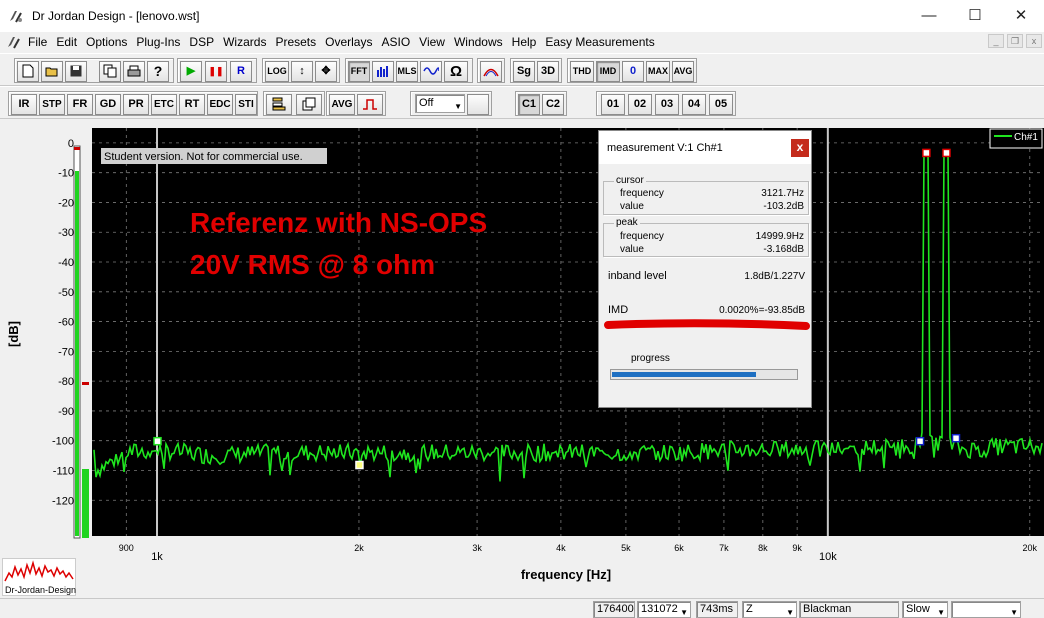 The image size is (1044, 618). I want to click on menu-item-windows: Windows, so click(478, 42).